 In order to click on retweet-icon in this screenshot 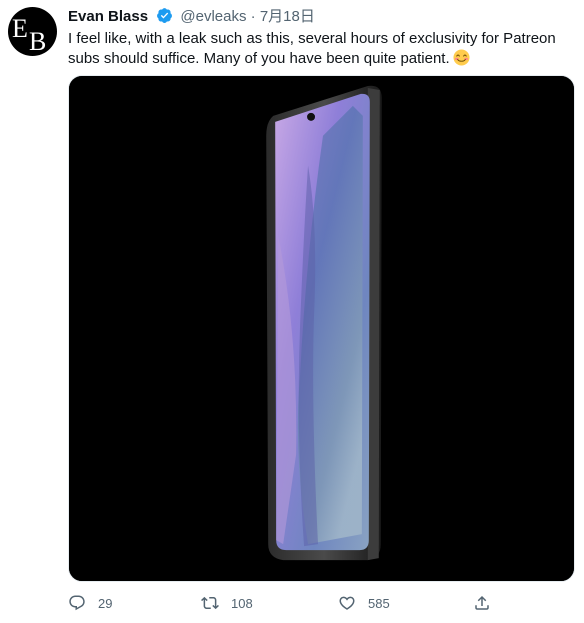, I will do `click(210, 603)`.